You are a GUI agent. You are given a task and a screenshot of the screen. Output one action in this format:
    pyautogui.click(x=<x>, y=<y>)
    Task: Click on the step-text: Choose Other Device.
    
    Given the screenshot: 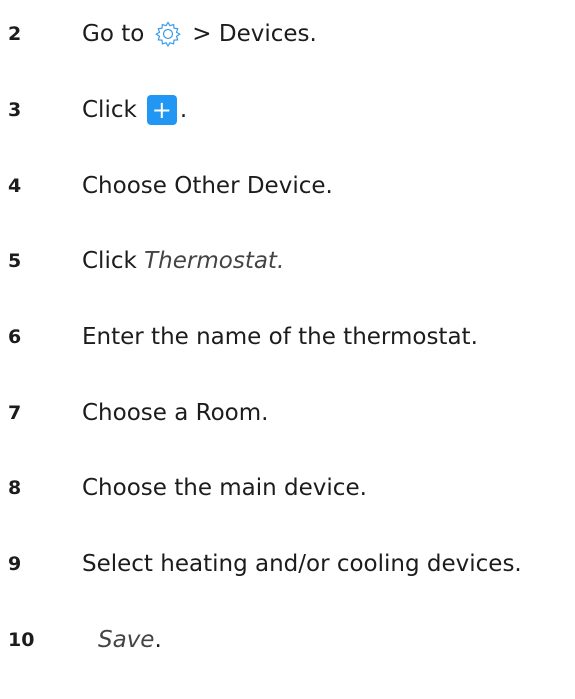 What is the action you would take?
    pyautogui.click(x=207, y=186)
    